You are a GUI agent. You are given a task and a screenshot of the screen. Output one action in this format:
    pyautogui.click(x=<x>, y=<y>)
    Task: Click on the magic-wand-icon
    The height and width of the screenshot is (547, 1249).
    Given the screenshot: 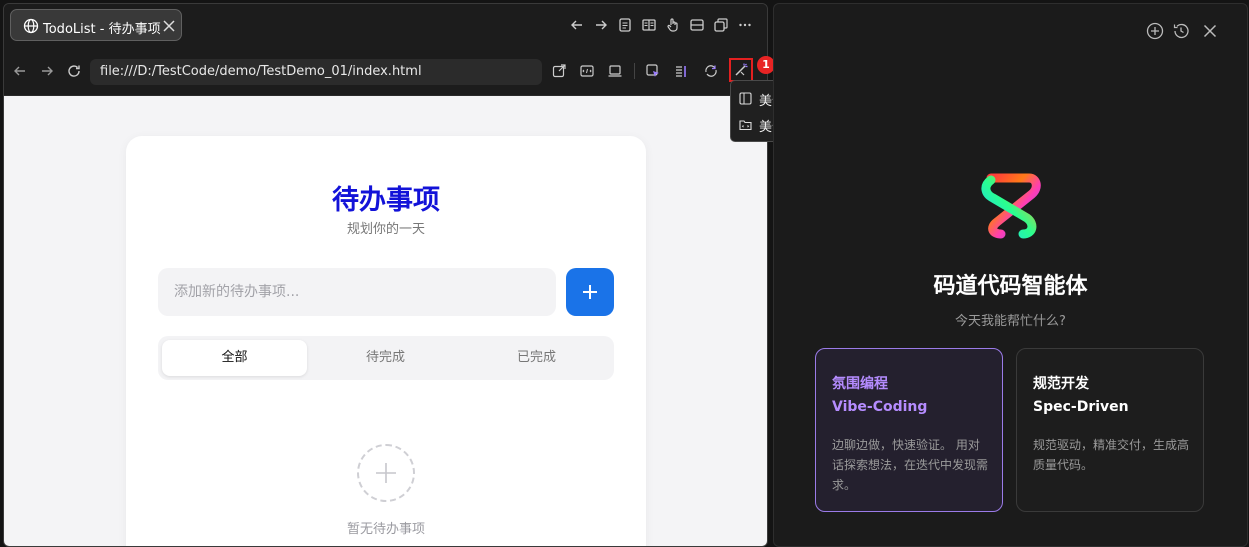 What is the action you would take?
    pyautogui.click(x=741, y=69)
    